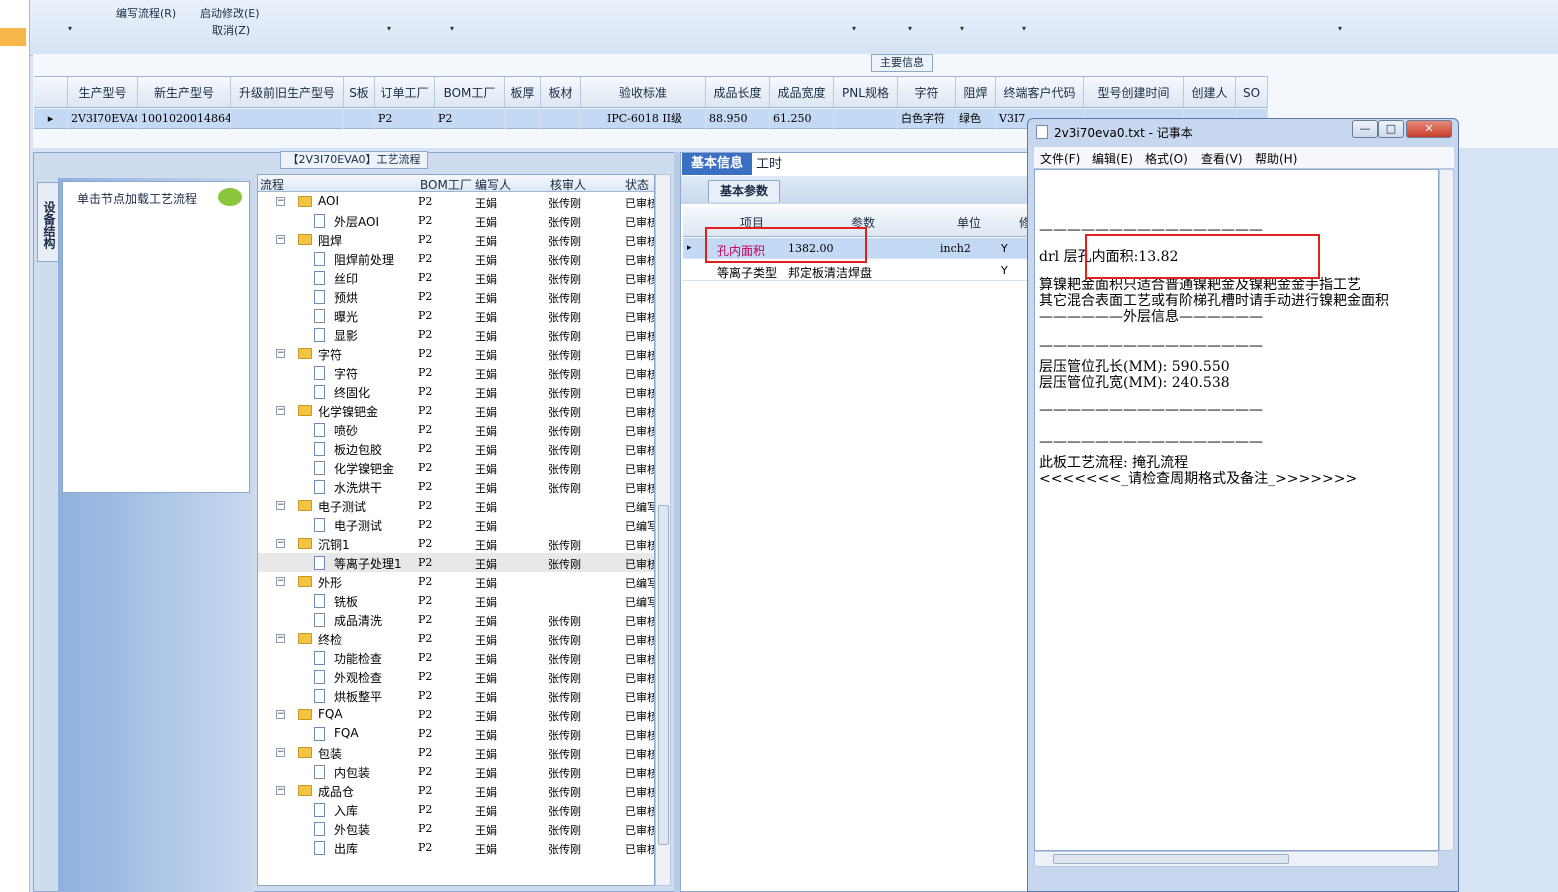 The height and width of the screenshot is (892, 1558). Describe the element at coordinates (456, 201) in the screenshot. I see `tree-row: − AOI P2 王娟 张传刚 已审核` at that location.